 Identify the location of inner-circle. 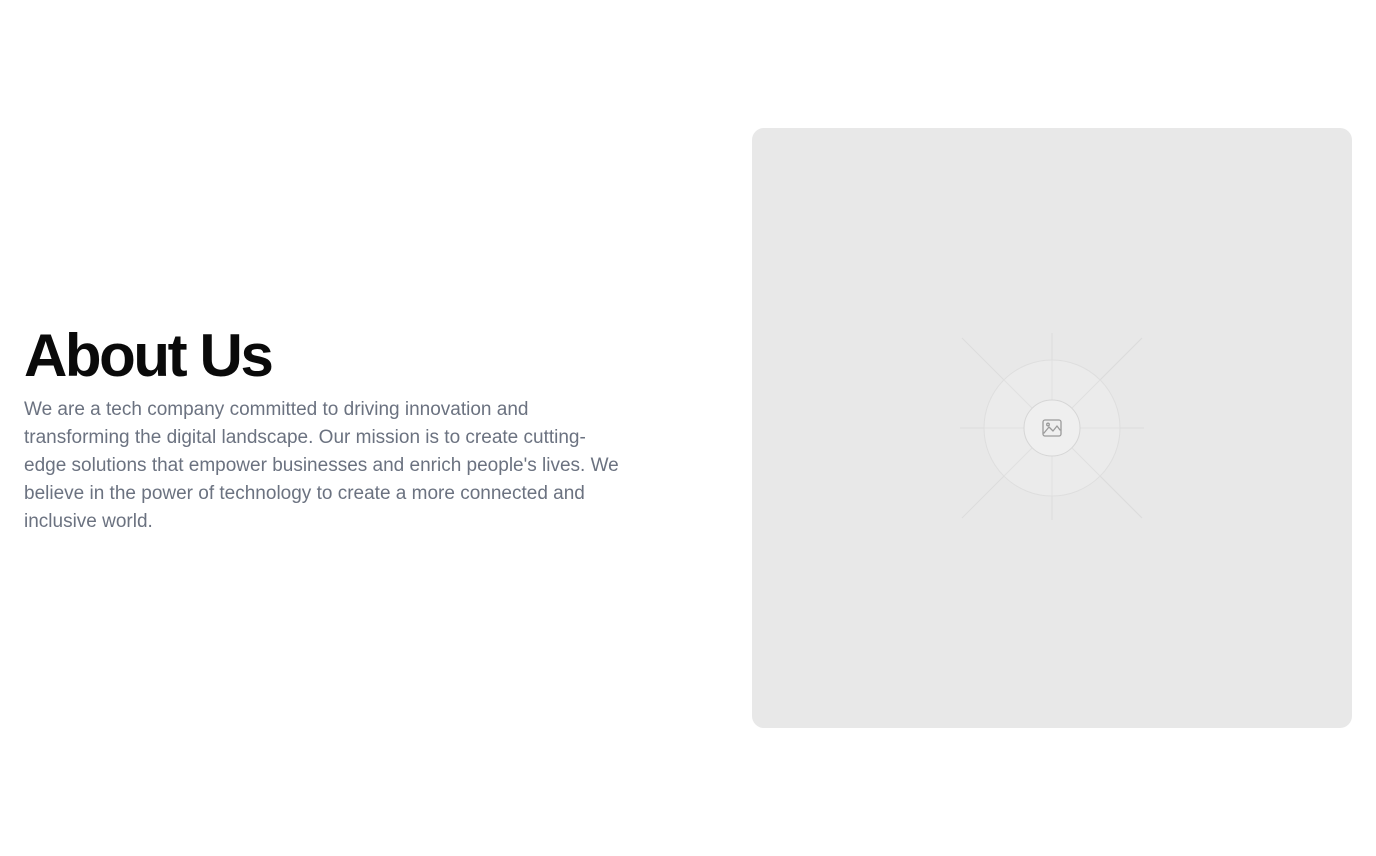
(1052, 428).